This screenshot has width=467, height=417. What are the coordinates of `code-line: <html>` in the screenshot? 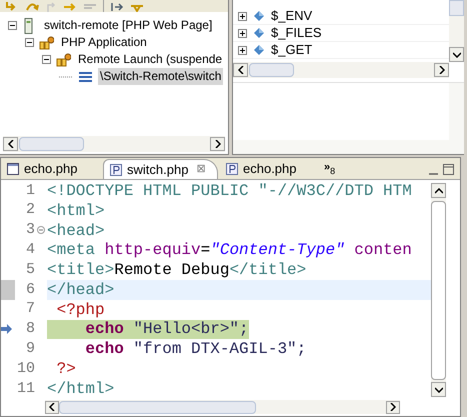 It's located at (76, 210).